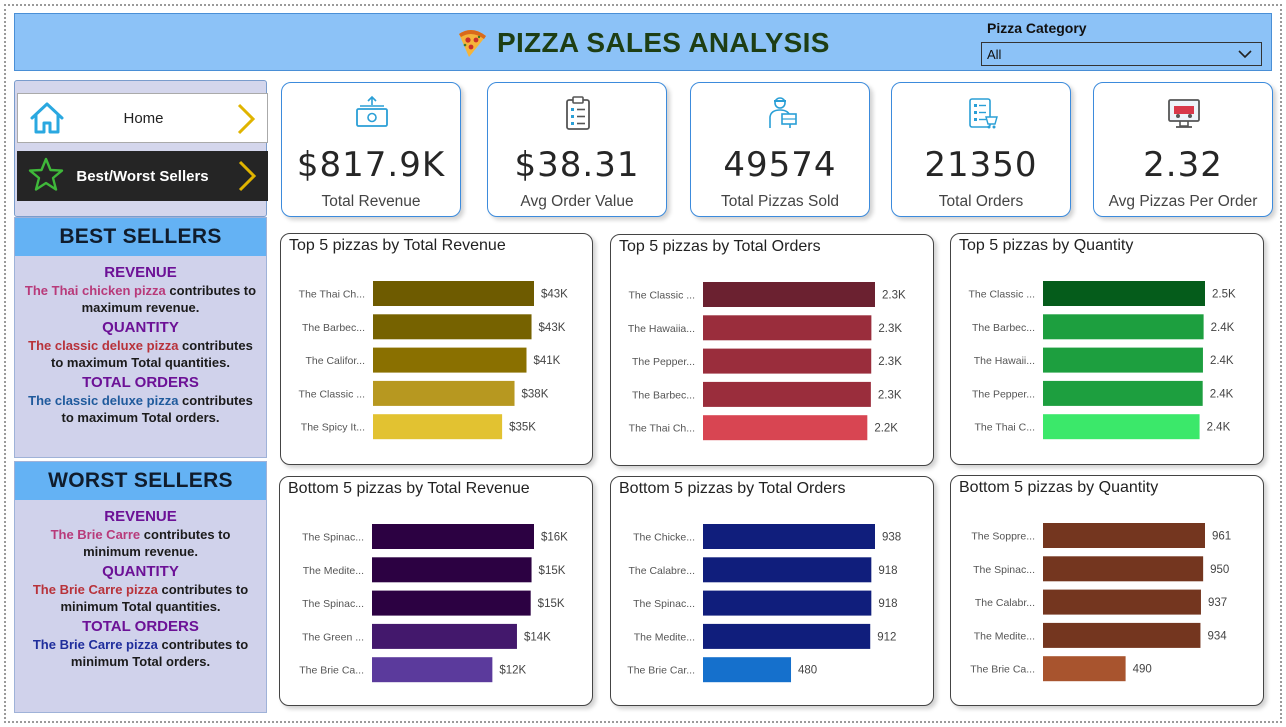 The image size is (1286, 727). What do you see at coordinates (95, 534) in the screenshot?
I see `pizza-name-highlight: The Brie Carre` at bounding box center [95, 534].